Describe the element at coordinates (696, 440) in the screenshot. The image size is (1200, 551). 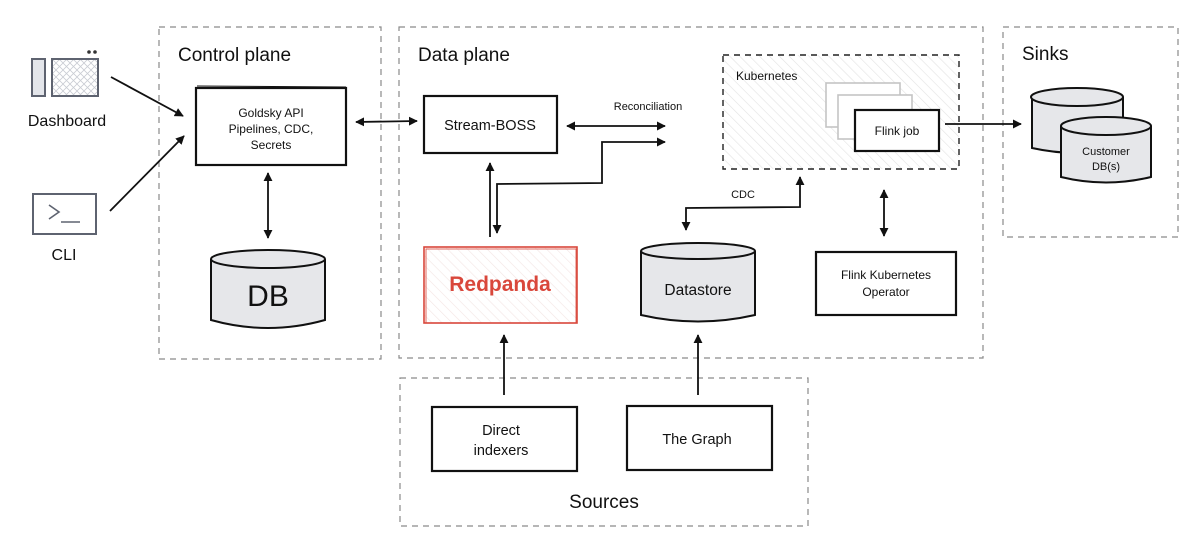
I see `the-graph-label: The Graph` at that location.